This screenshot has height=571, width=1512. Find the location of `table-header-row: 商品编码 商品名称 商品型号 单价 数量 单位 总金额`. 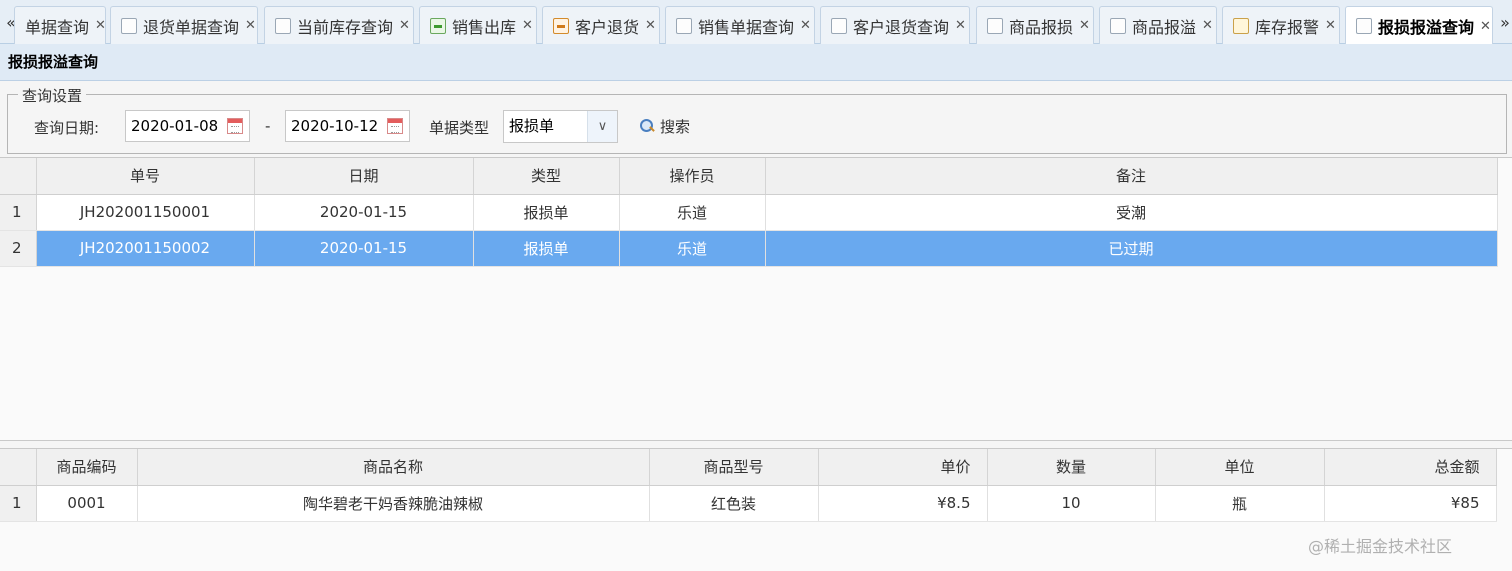

table-header-row: 商品编码 商品名称 商品型号 单价 数量 单位 总金额 is located at coordinates (748, 467).